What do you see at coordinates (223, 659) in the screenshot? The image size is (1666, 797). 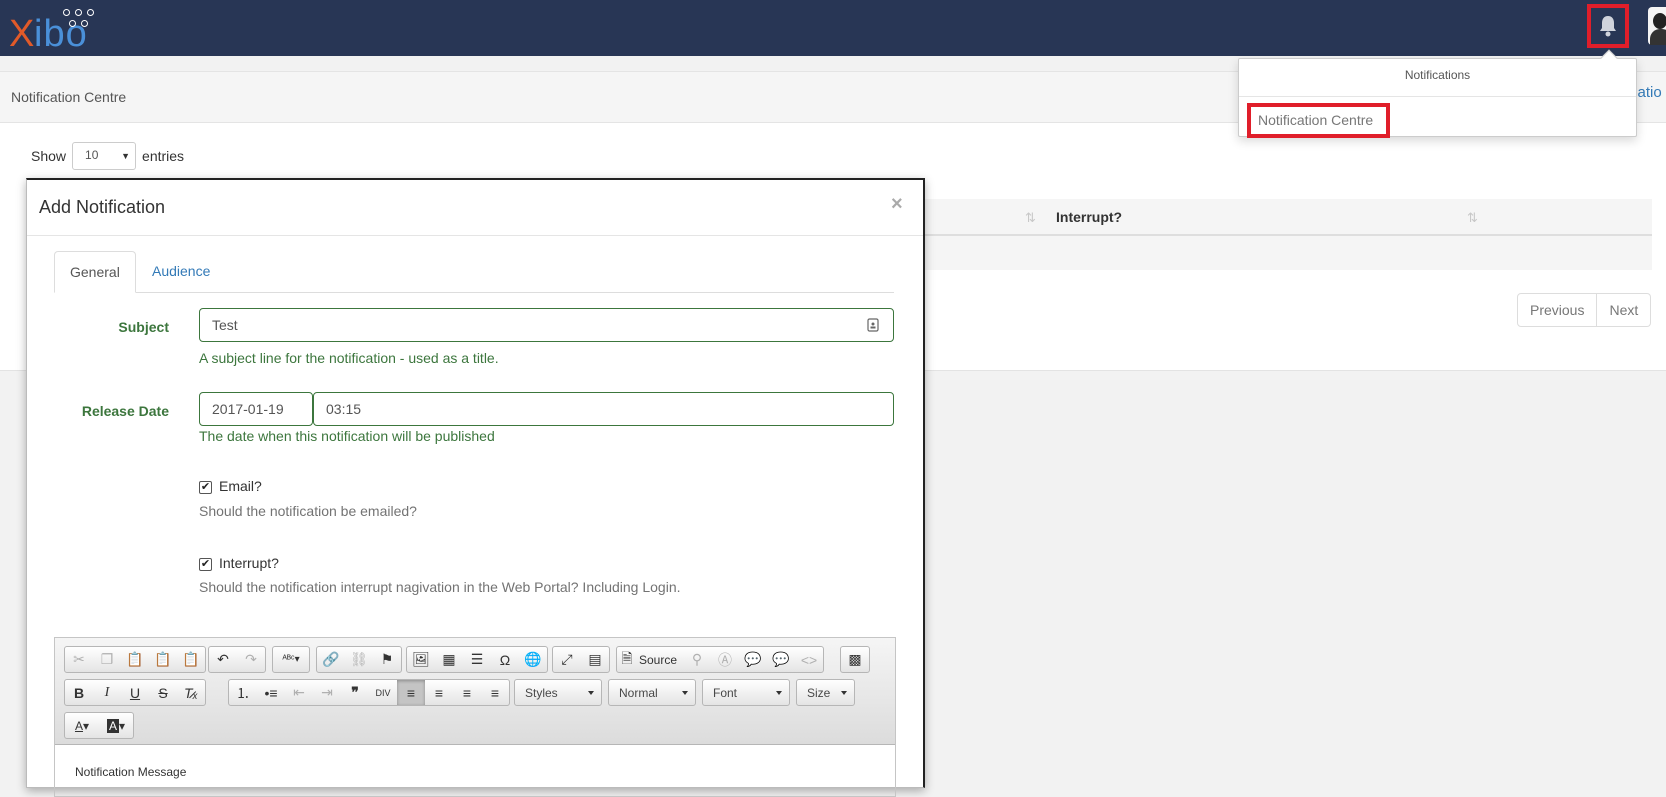 I see `undo-icon: ↶` at bounding box center [223, 659].